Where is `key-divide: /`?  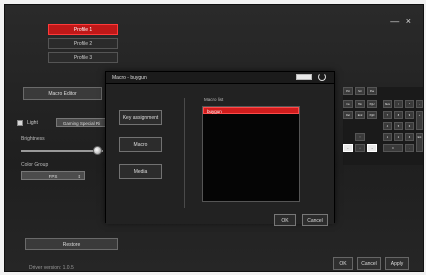 key-divide: / is located at coordinates (398, 104).